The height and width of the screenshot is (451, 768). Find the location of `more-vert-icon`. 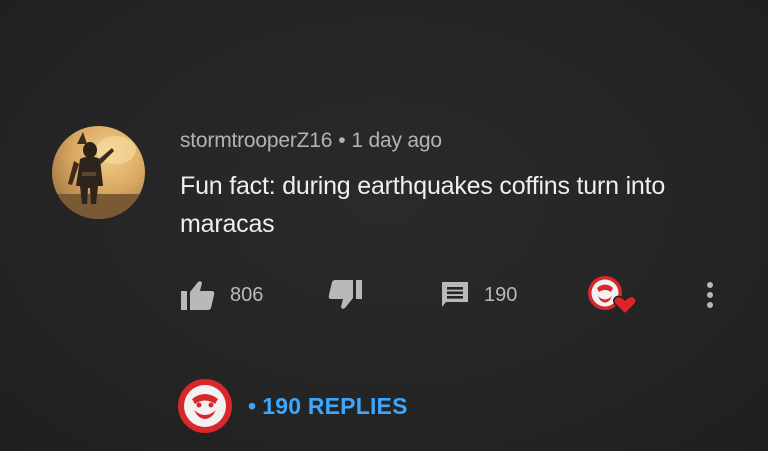

more-vert-icon is located at coordinates (710, 295).